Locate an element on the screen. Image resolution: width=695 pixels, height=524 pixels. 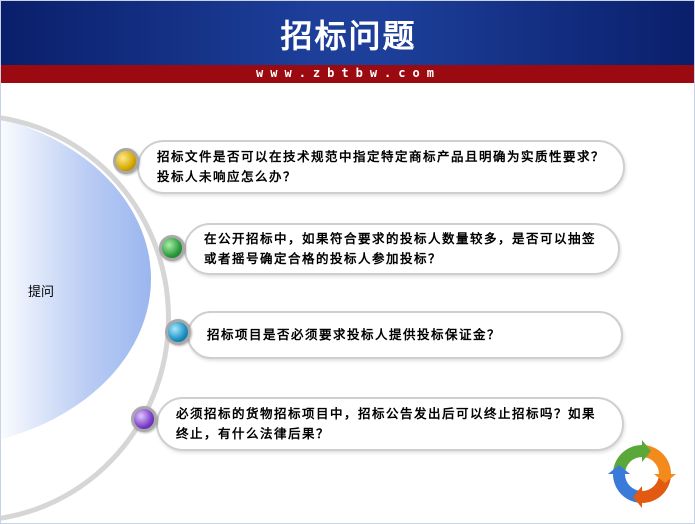
url-bar: www.zbtbw.com is located at coordinates (347, 74).